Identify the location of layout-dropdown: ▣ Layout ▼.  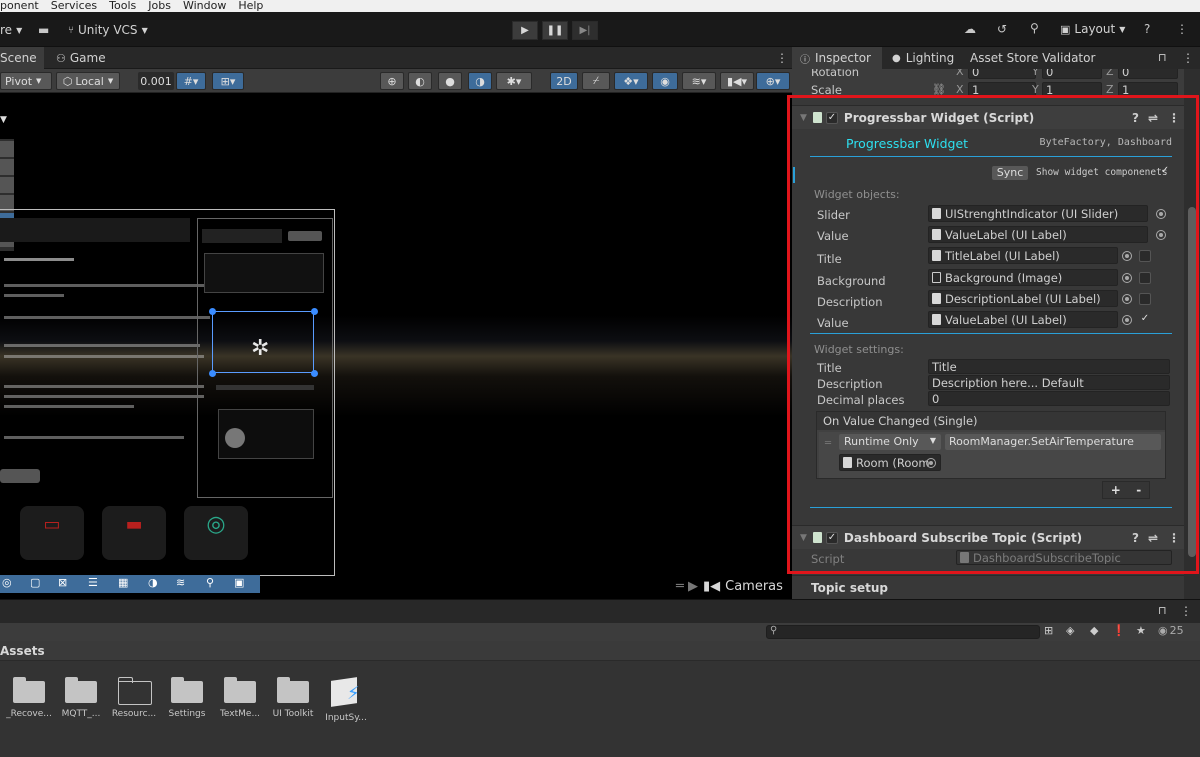
(1092, 29).